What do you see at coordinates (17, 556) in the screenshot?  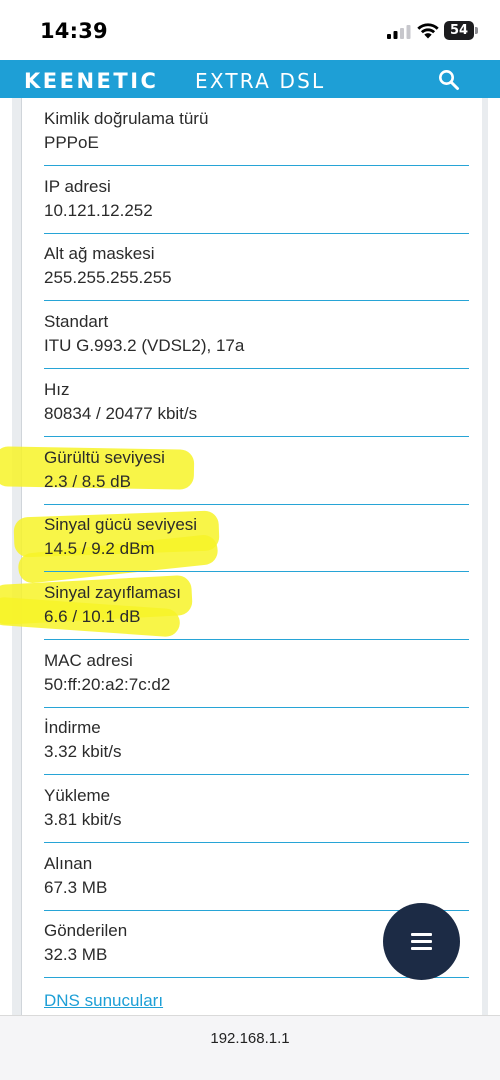 I see `card-left-edge` at bounding box center [17, 556].